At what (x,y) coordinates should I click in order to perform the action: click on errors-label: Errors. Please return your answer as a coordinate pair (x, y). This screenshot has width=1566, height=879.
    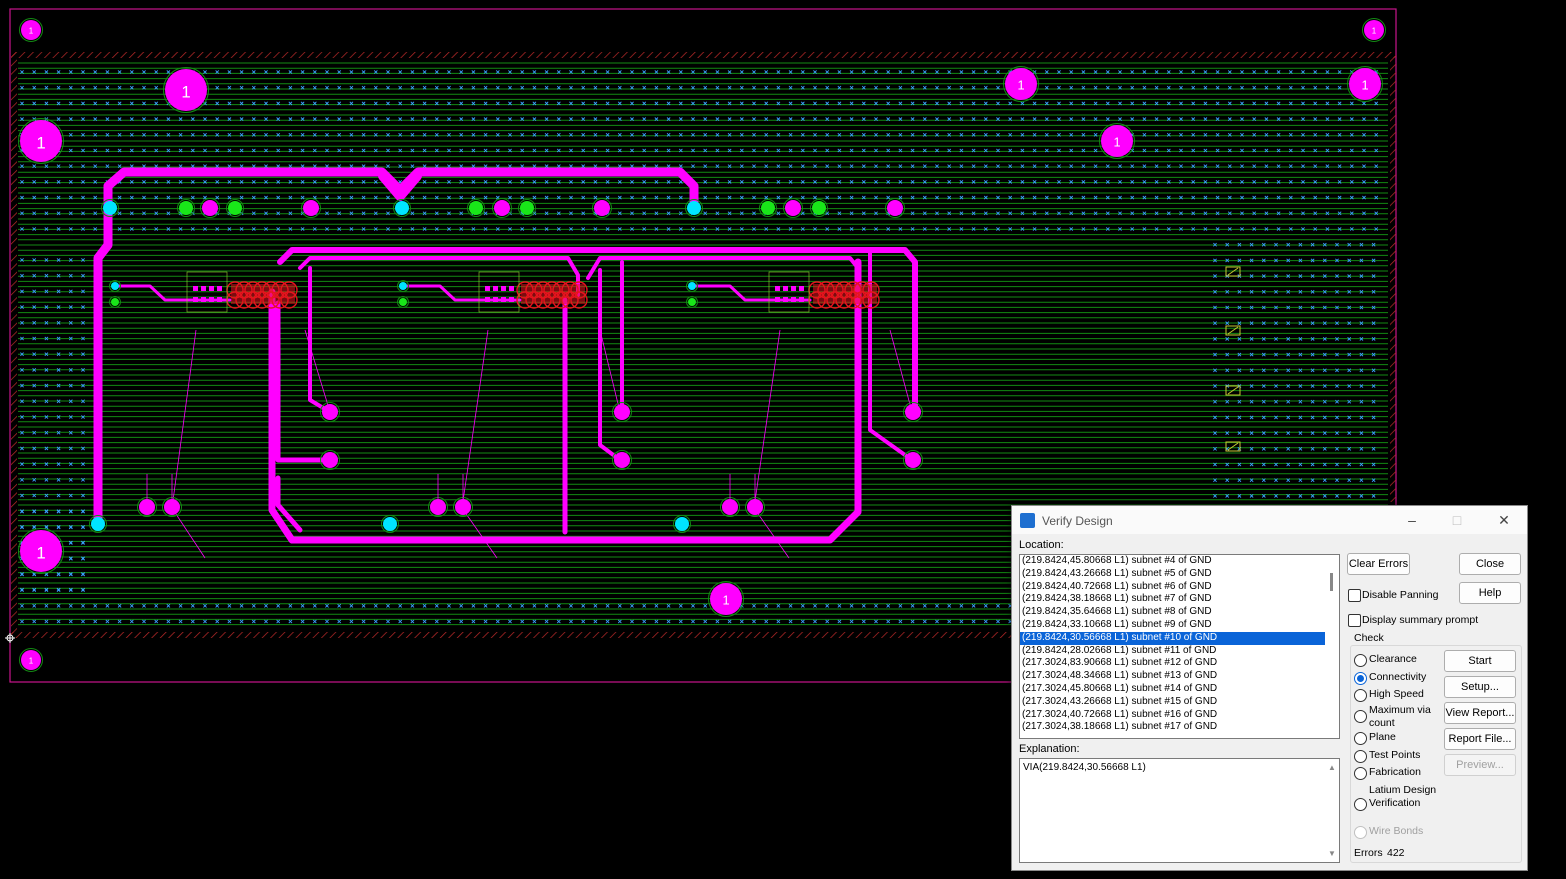
    Looking at the image, I should click on (1368, 853).